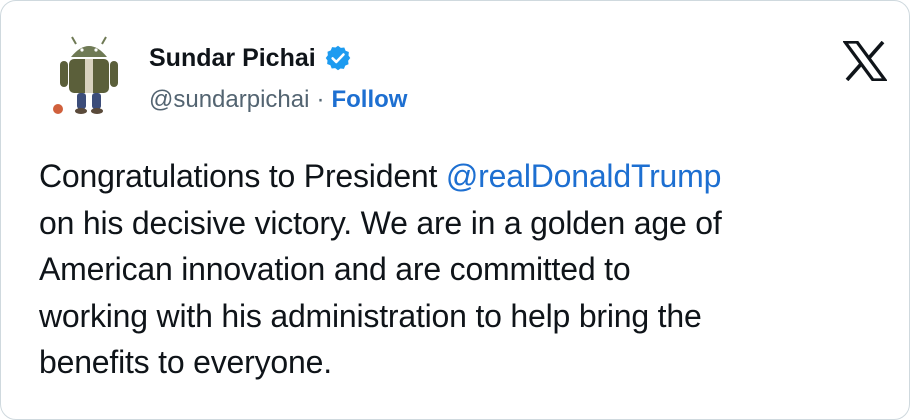 This screenshot has width=912, height=420. I want to click on author-name-row: Sundar Pichai, so click(250, 58).